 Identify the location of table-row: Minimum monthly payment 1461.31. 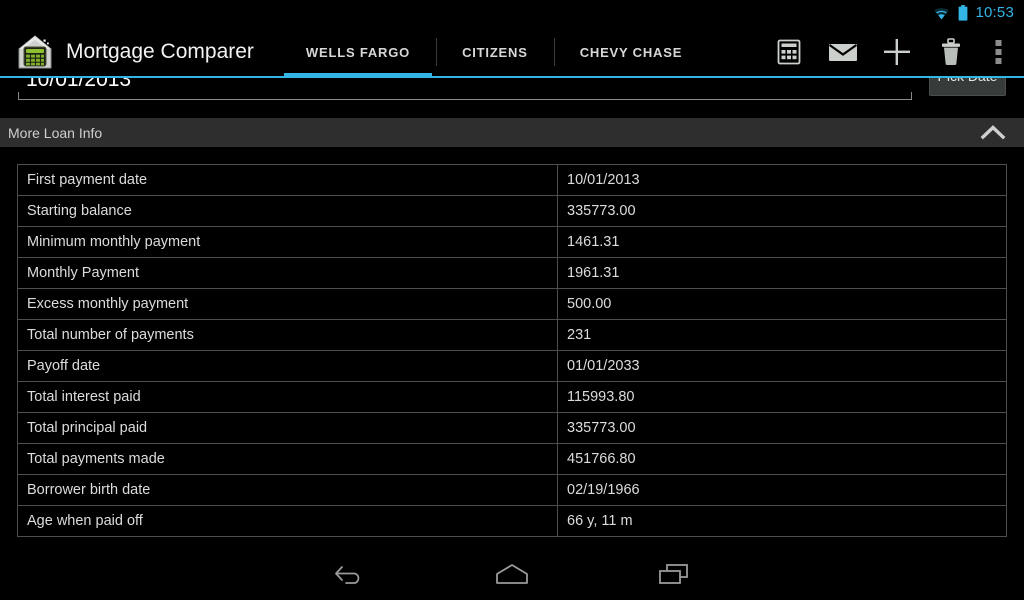
(512, 242).